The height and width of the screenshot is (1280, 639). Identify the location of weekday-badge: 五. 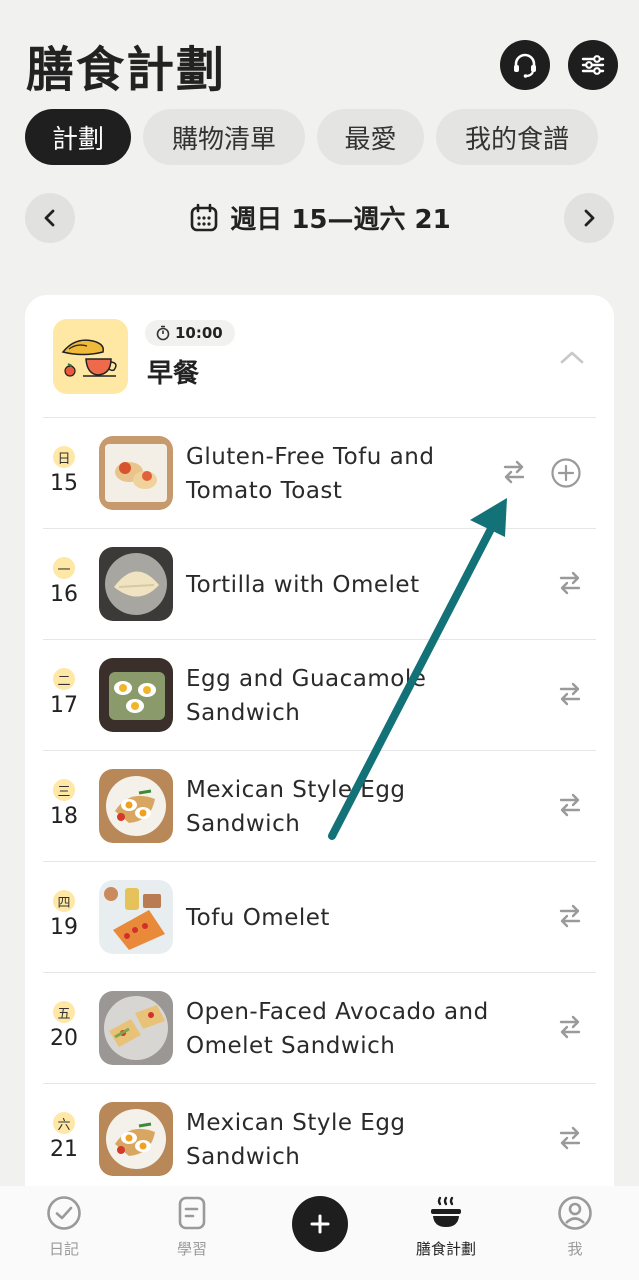
(64, 1012).